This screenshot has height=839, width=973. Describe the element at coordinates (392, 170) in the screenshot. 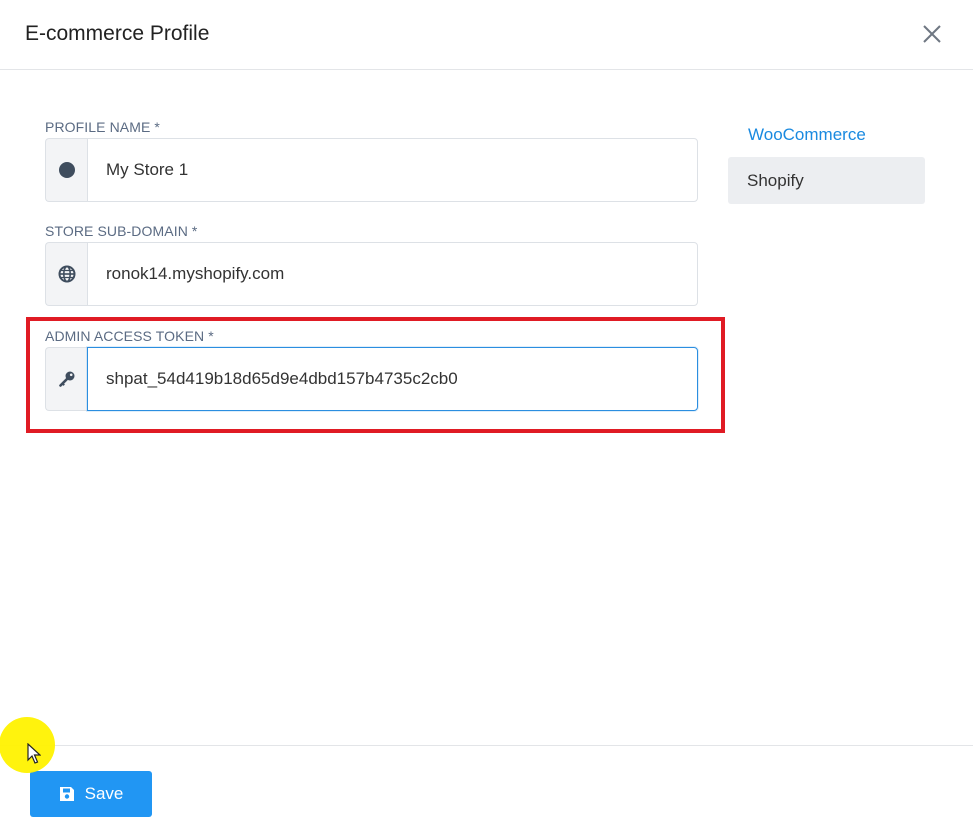

I see `profile-name-input: My Store 1` at that location.